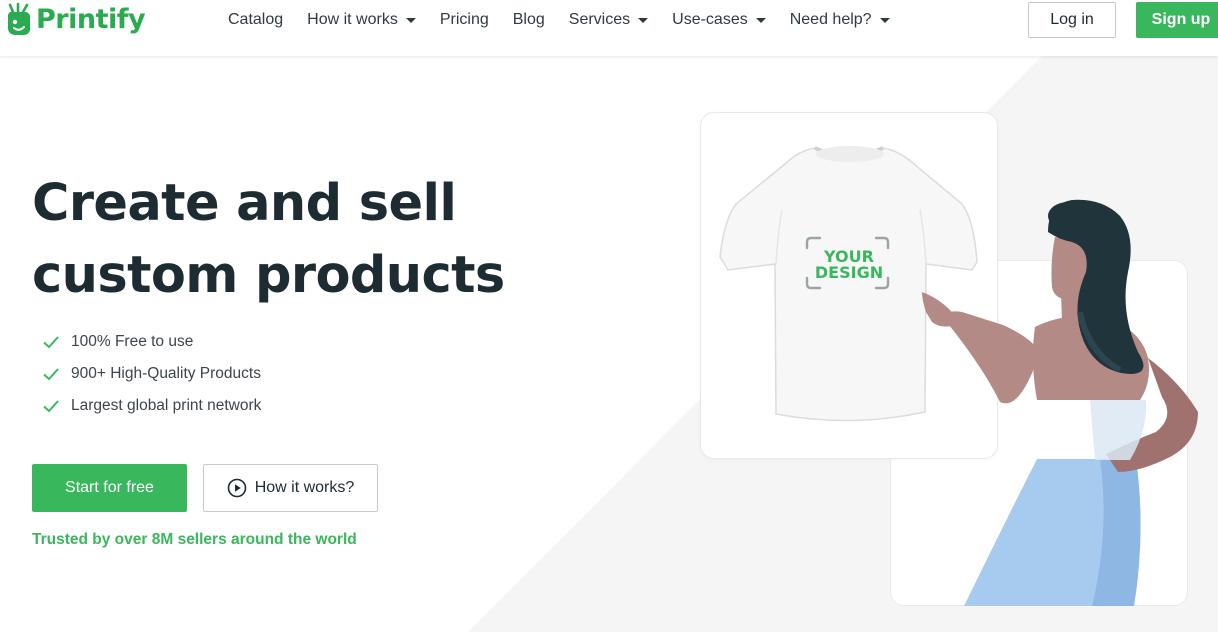 This screenshot has width=1218, height=632. Describe the element at coordinates (1072, 20) in the screenshot. I see `login-button: Log in` at that location.